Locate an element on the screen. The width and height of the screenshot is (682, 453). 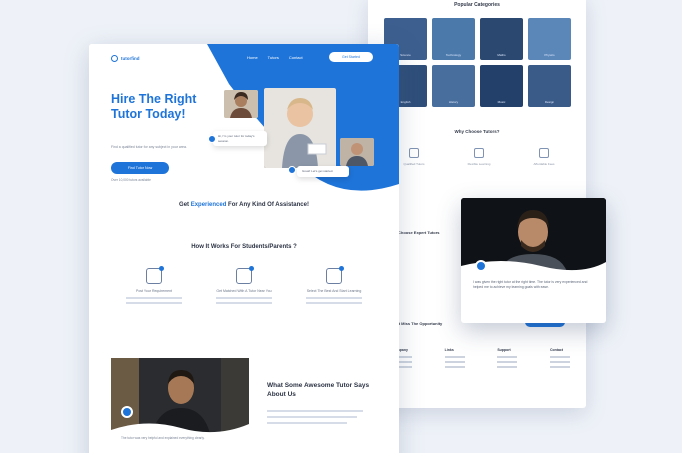
why-item: Affordable Fees is located at coordinates (544, 157).